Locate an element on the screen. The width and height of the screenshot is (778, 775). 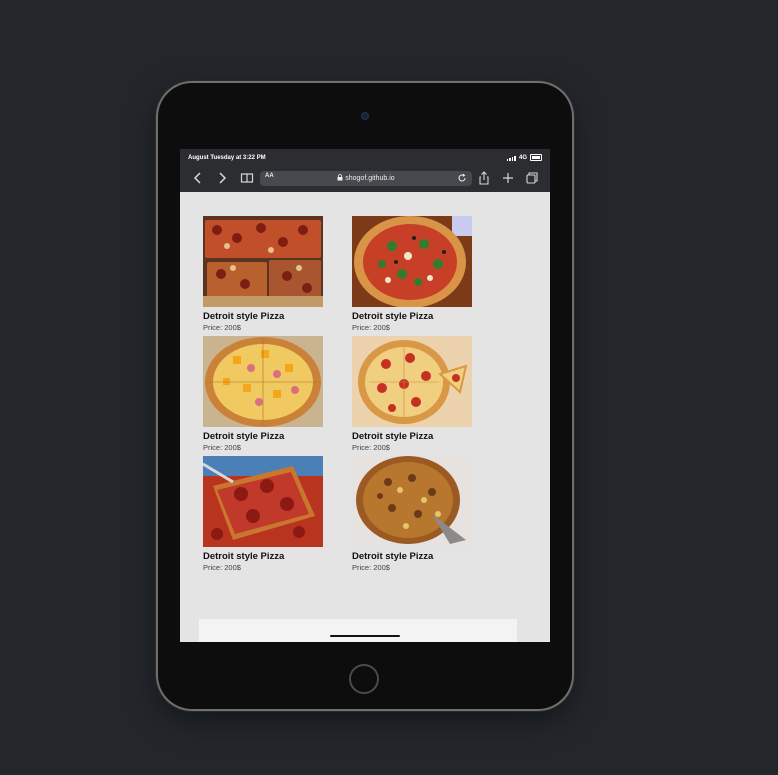
home-indicator is located at coordinates (365, 636).